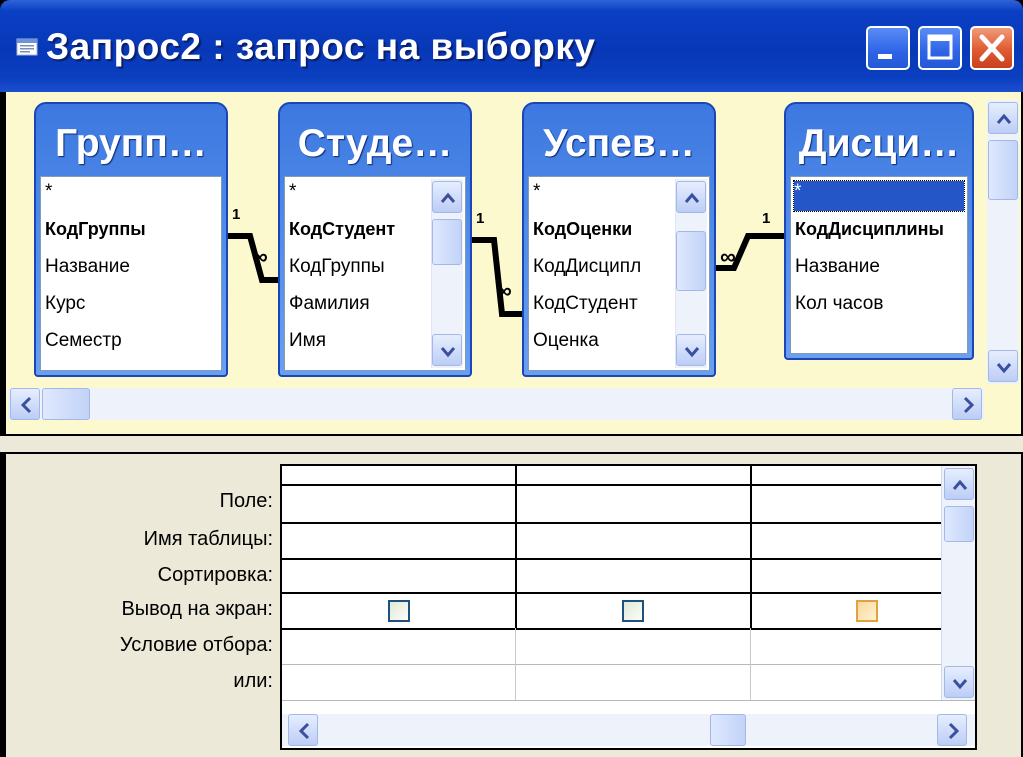 Image resolution: width=1023 pixels, height=757 pixels. I want to click on pane-splitter, so click(511, 444).